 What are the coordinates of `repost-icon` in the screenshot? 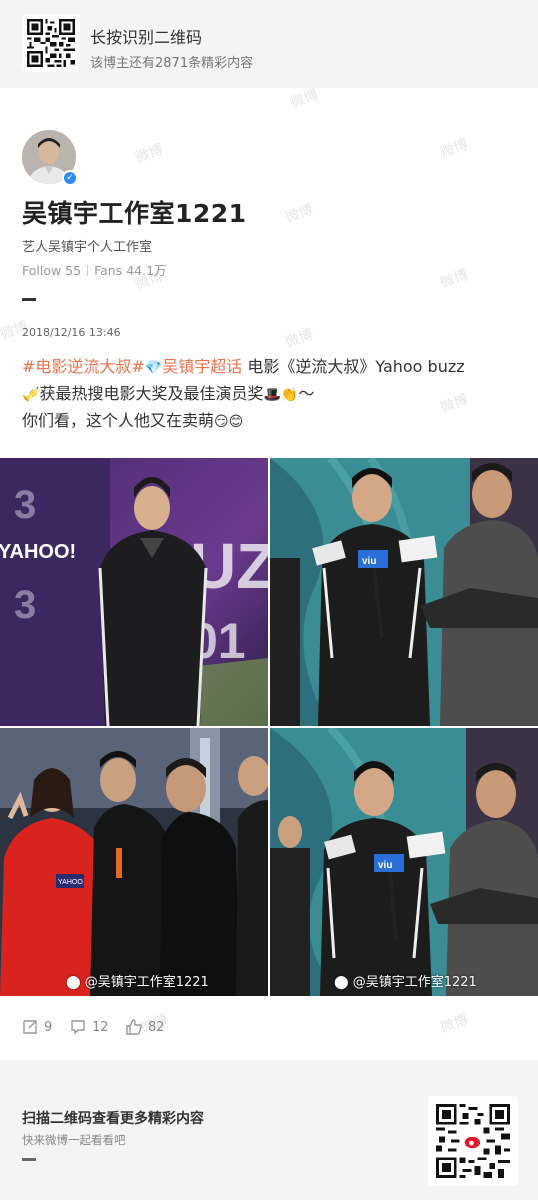 It's located at (30, 1027).